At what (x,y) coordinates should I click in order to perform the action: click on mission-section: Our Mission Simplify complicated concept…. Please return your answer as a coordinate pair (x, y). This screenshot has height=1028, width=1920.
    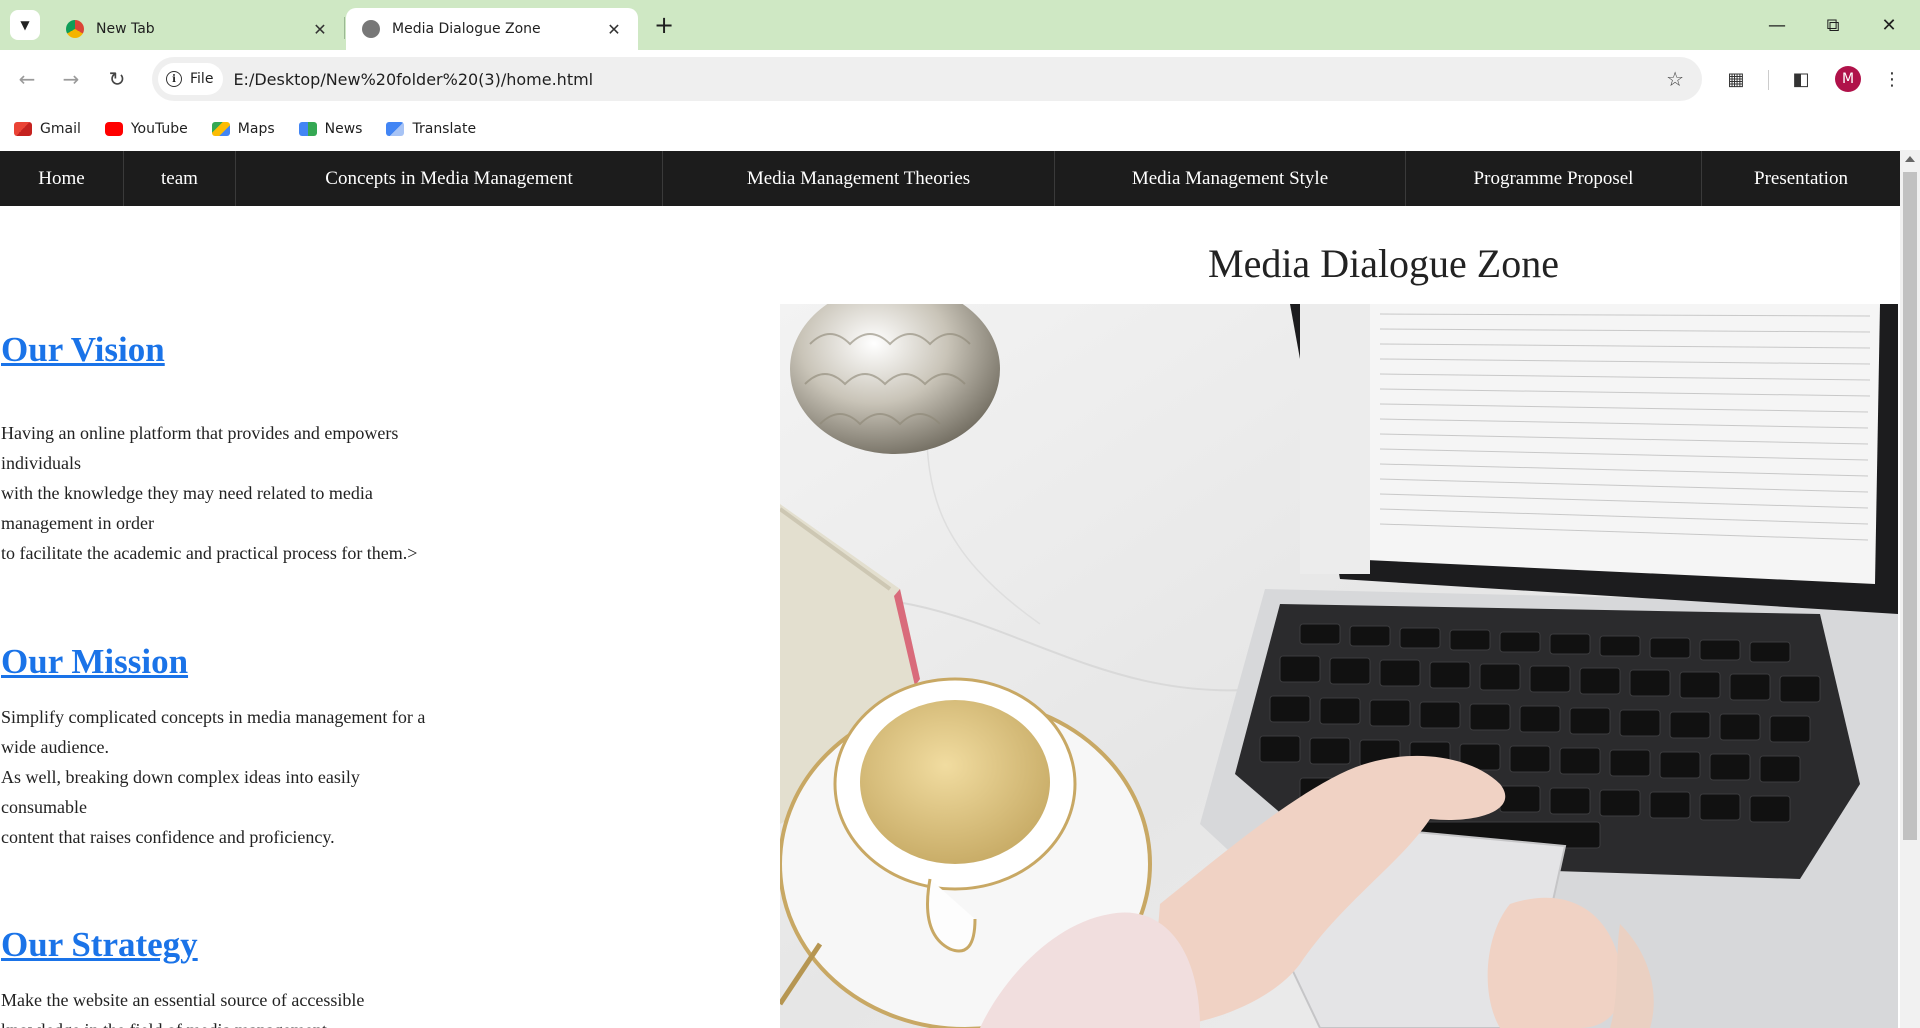
    Looking at the image, I should click on (241, 747).